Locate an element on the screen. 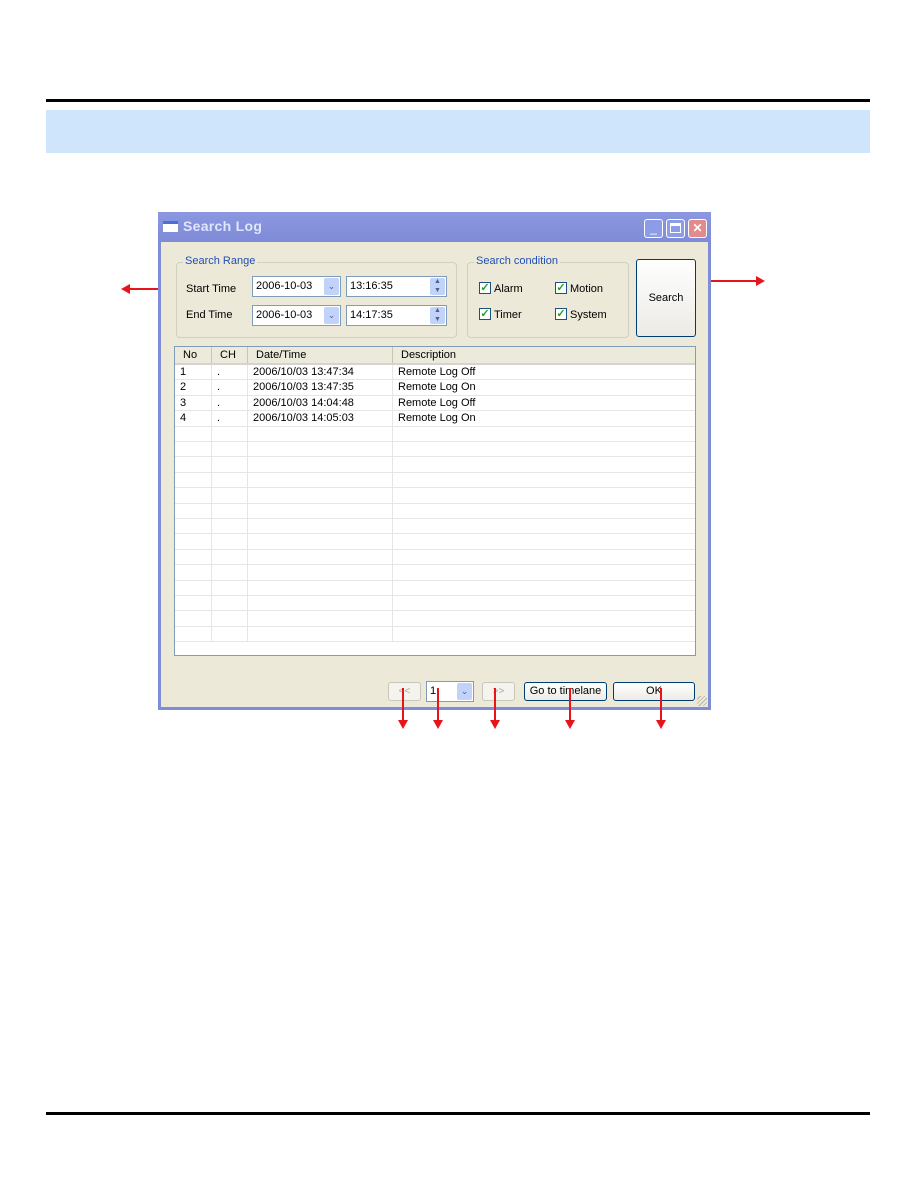  table-row: 1. 2006/10/03 13:47:34 Remote Log Off is located at coordinates (435, 373).